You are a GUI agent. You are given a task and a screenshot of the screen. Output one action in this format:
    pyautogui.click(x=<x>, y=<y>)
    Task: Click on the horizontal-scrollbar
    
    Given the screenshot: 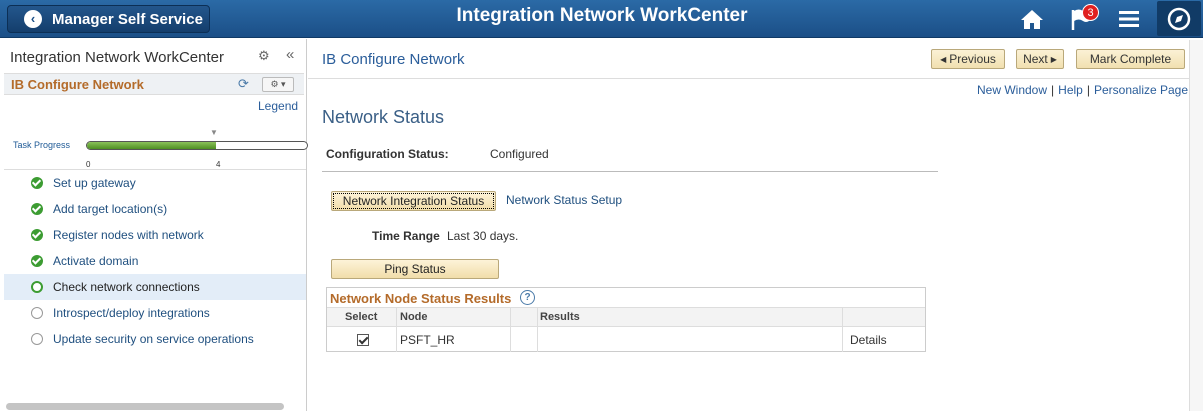 What is the action you would take?
    pyautogui.click(x=145, y=406)
    